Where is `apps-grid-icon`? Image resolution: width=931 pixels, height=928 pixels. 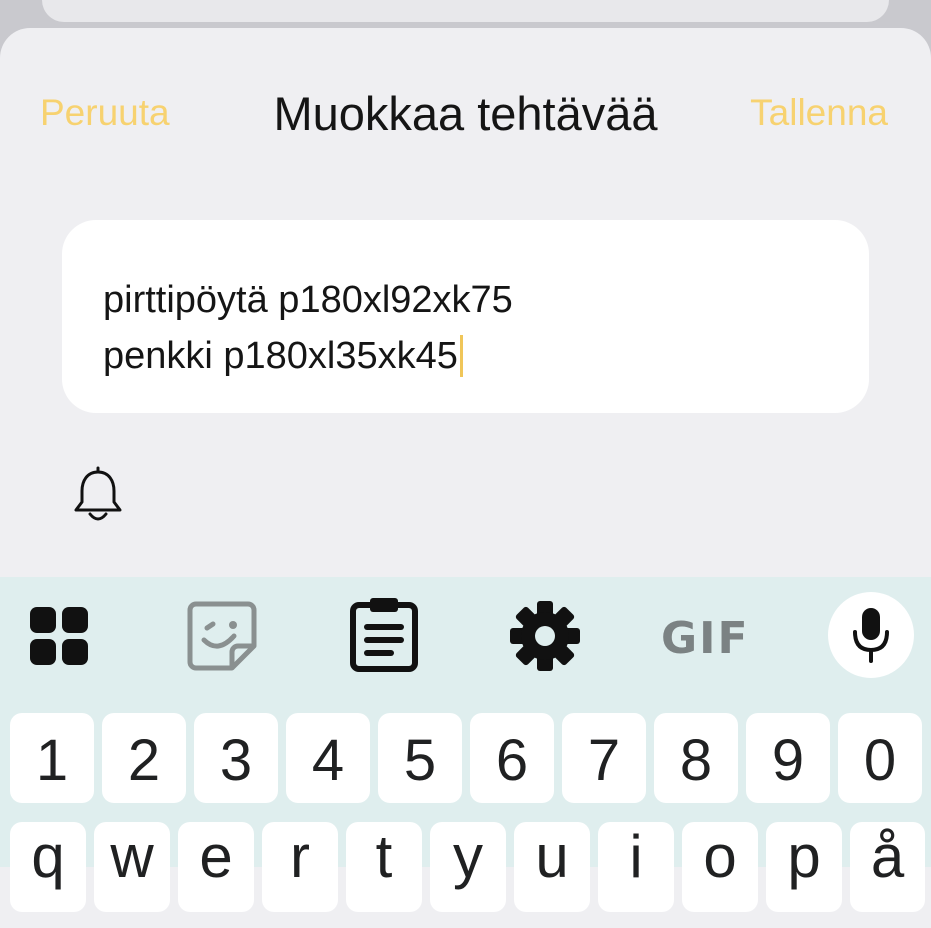
apps-grid-icon is located at coordinates (59, 636).